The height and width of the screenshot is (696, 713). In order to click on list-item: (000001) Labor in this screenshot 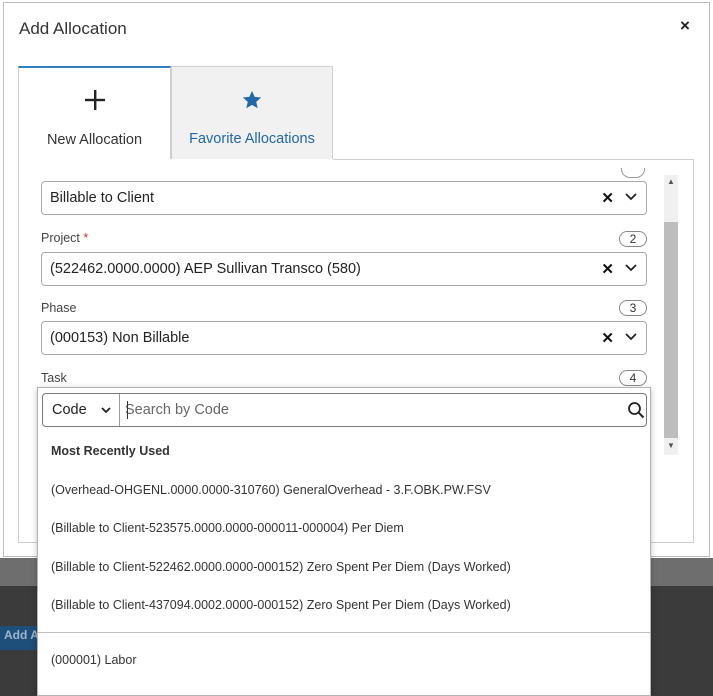, I will do `click(93, 660)`.